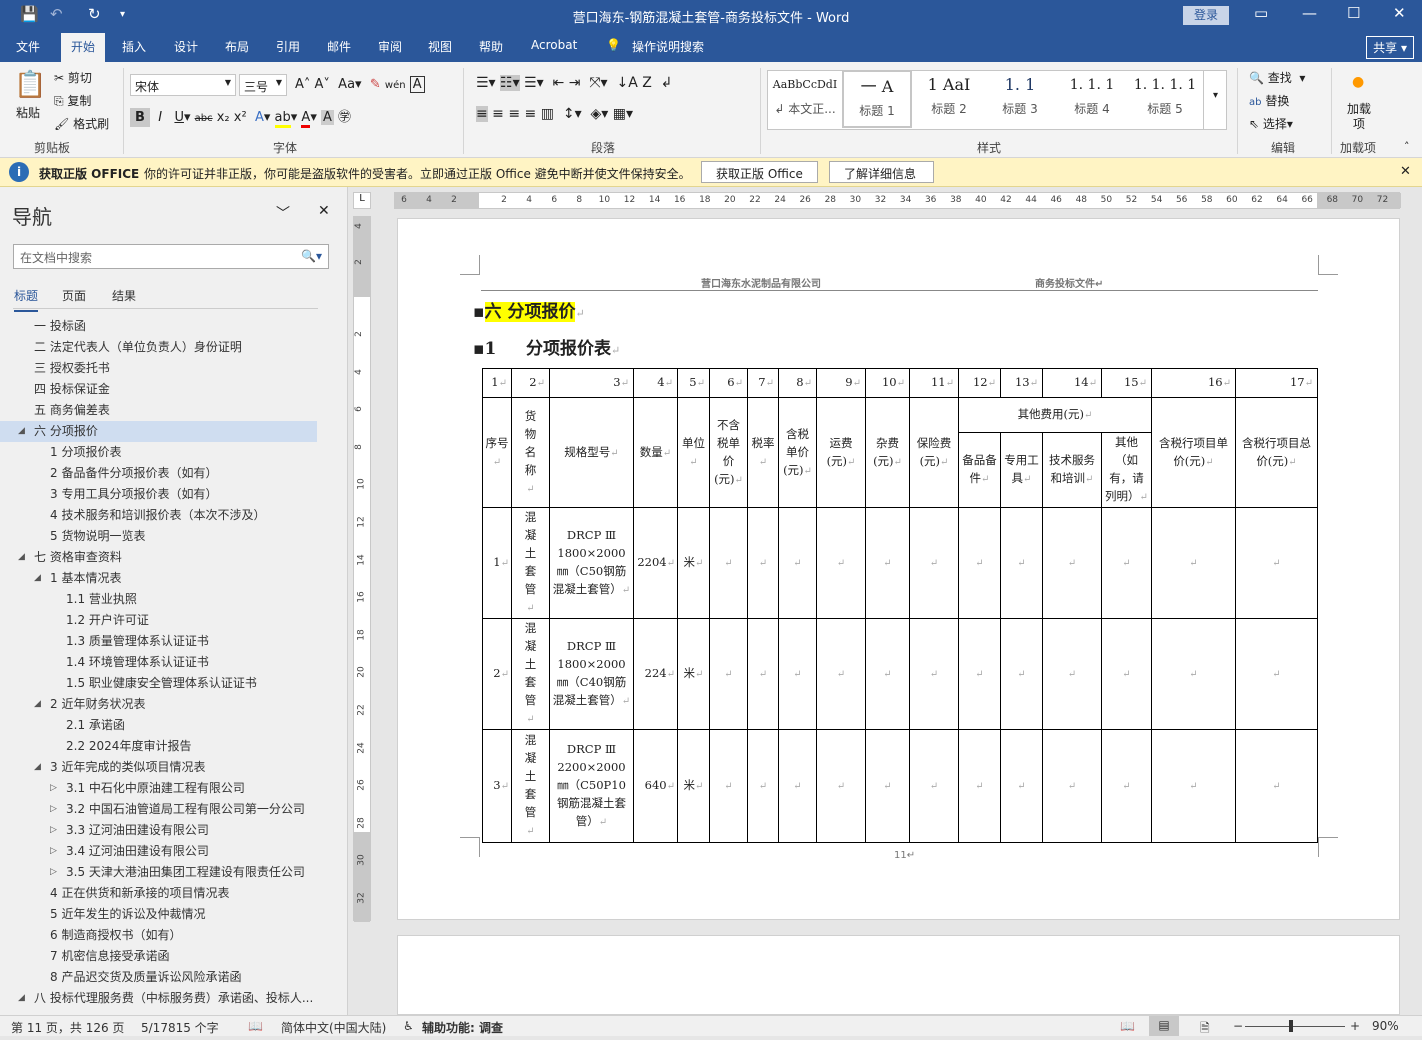 The width and height of the screenshot is (1422, 1040). I want to click on header-cell: 其他（如有，请列明）, so click(1126, 470).